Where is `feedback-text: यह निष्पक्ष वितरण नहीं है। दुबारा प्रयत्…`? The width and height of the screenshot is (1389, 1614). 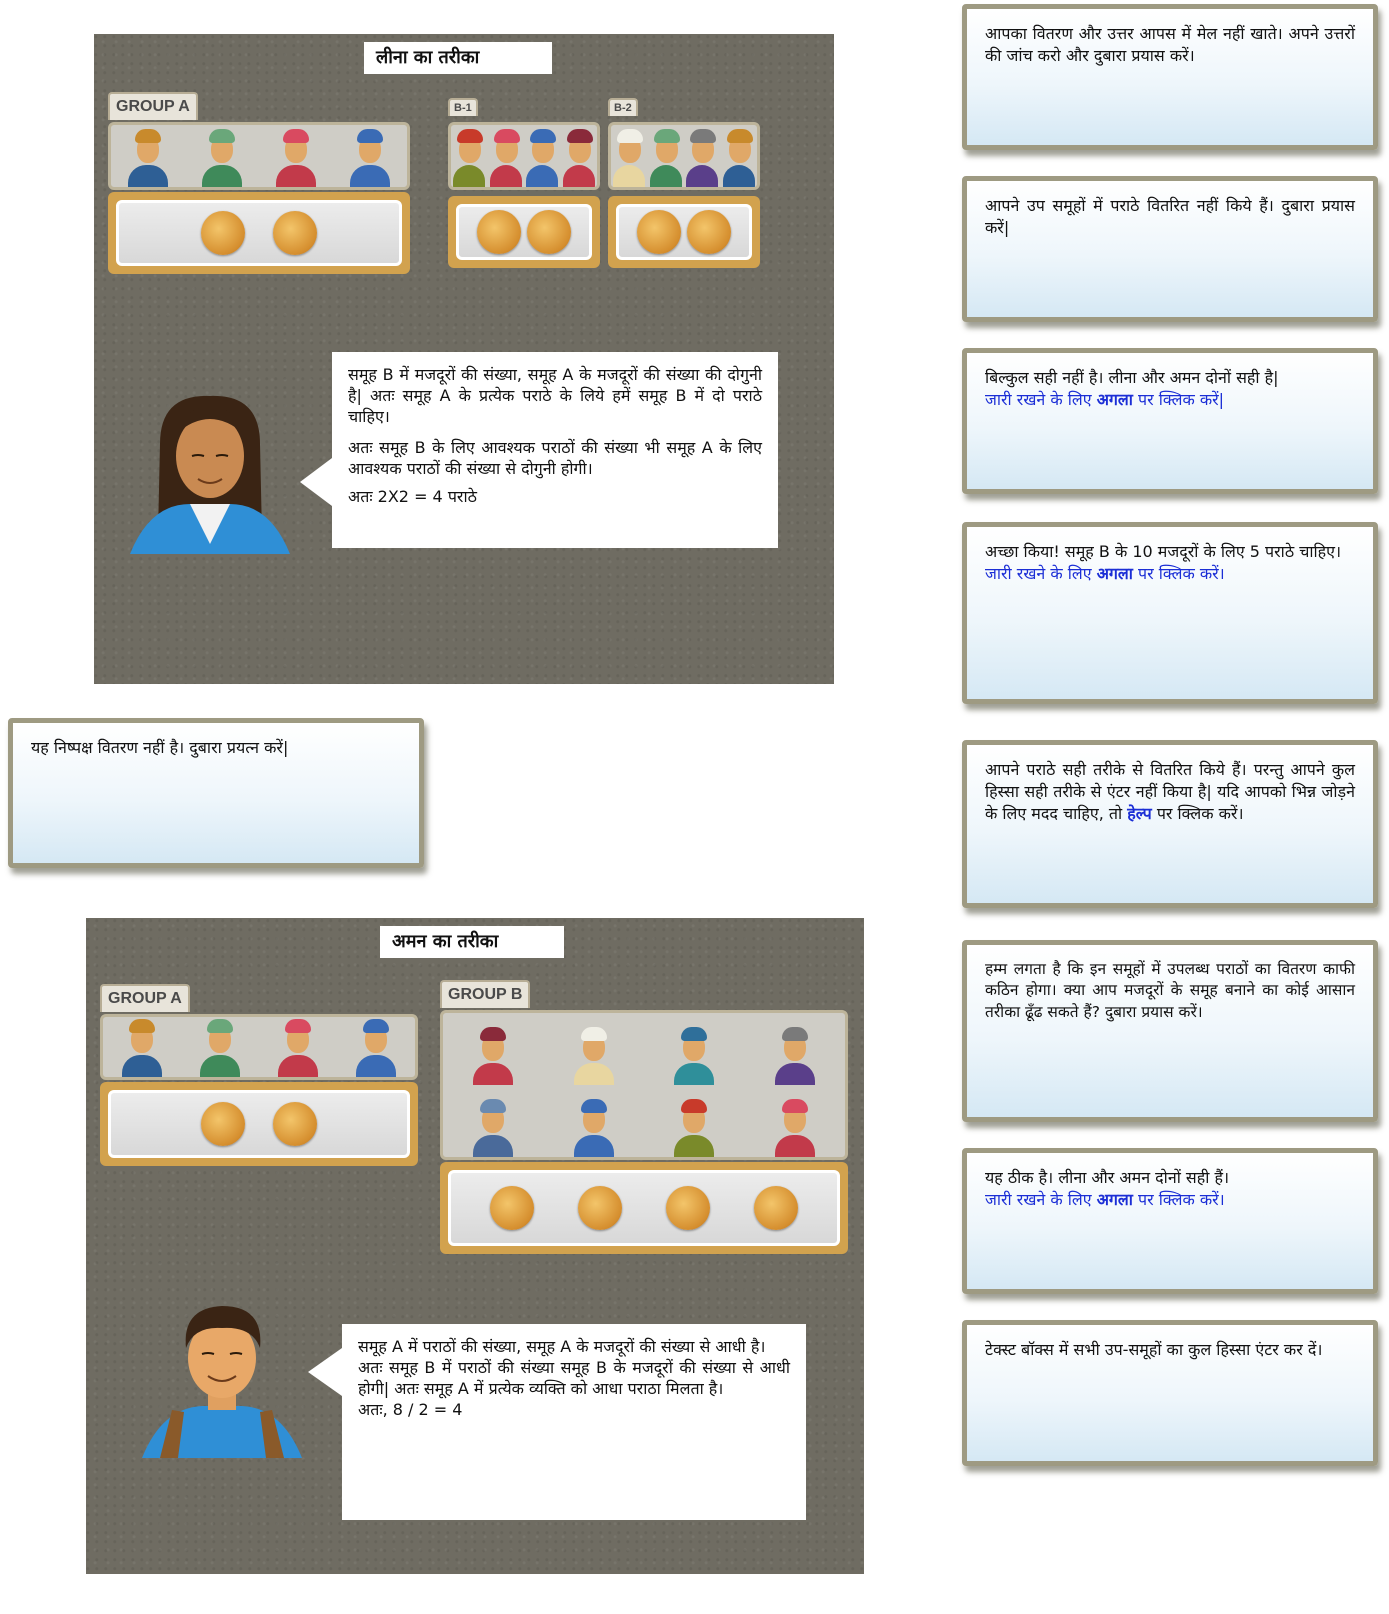
feedback-text: यह निष्पक्ष वितरण नहीं है। दुबारा प्रयत्… is located at coordinates (160, 747).